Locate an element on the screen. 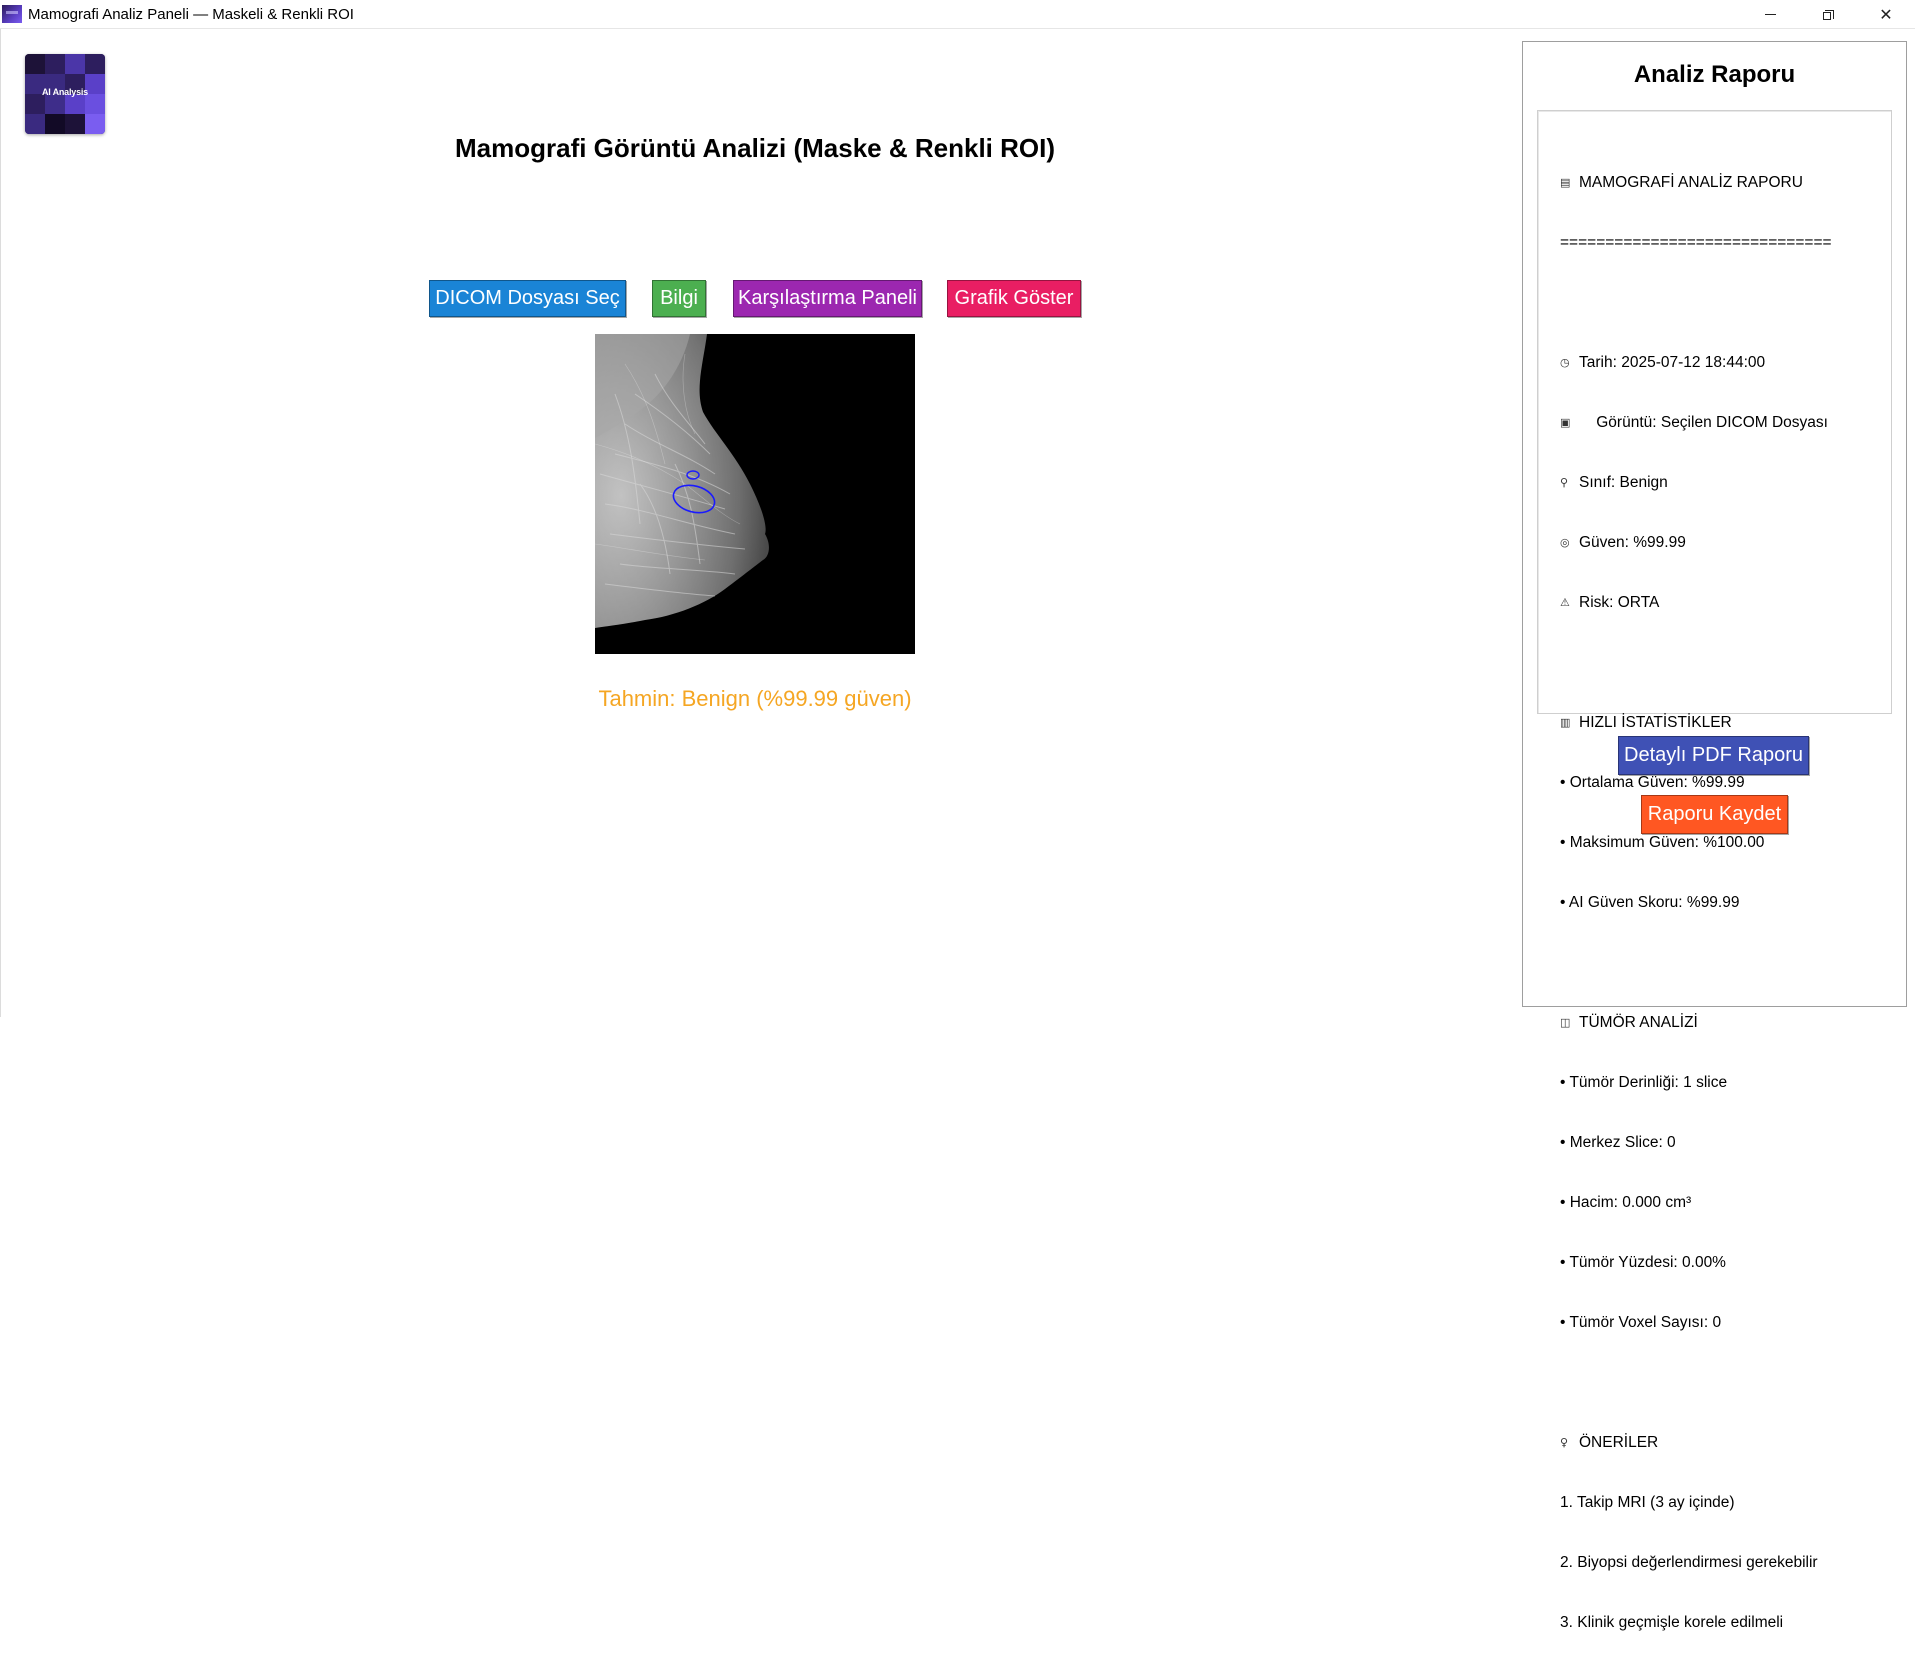 The height and width of the screenshot is (1673, 1915). stats-title: HIZLI İSTATİSTİKLER is located at coordinates (1655, 723).